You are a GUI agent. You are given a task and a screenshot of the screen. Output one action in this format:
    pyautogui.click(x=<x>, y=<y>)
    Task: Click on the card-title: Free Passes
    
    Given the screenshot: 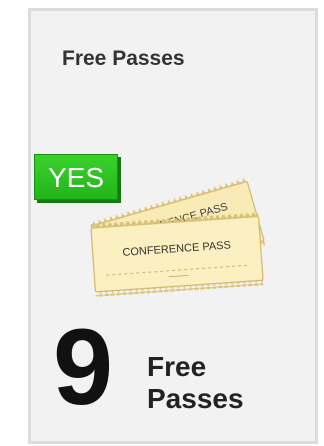 What is the action you would take?
    pyautogui.click(x=123, y=58)
    